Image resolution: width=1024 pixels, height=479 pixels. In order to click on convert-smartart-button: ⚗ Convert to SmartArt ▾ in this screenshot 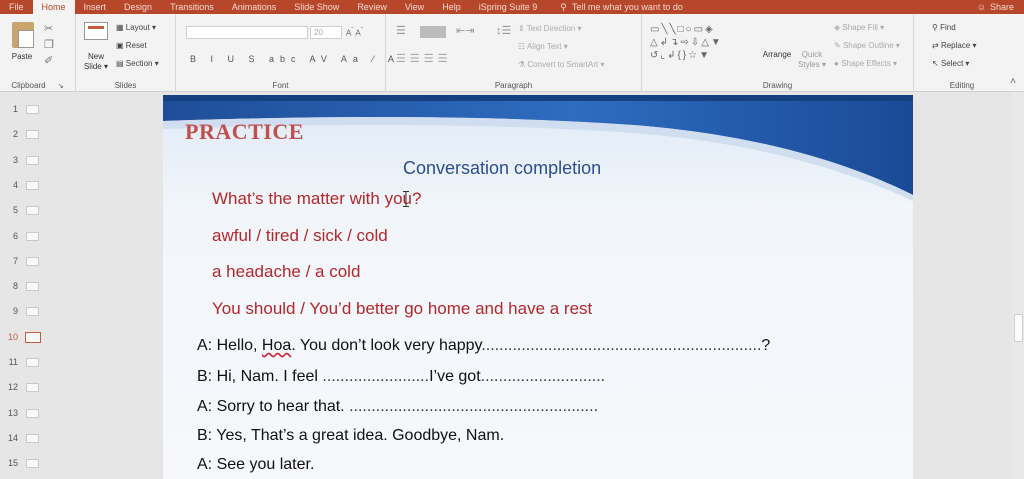, I will do `click(561, 64)`.